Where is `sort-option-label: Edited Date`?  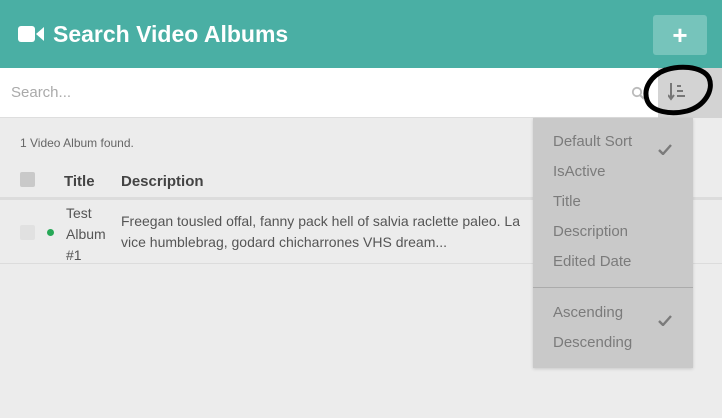
sort-option-label: Edited Date is located at coordinates (592, 261).